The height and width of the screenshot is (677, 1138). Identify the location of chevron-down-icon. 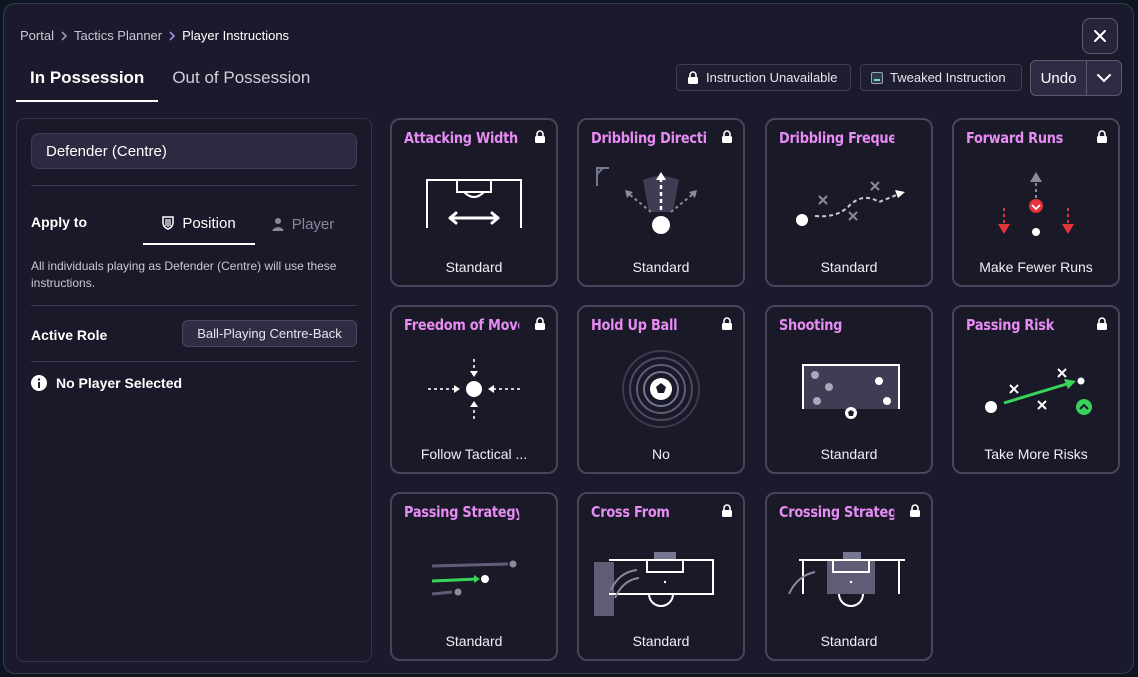
(1104, 78).